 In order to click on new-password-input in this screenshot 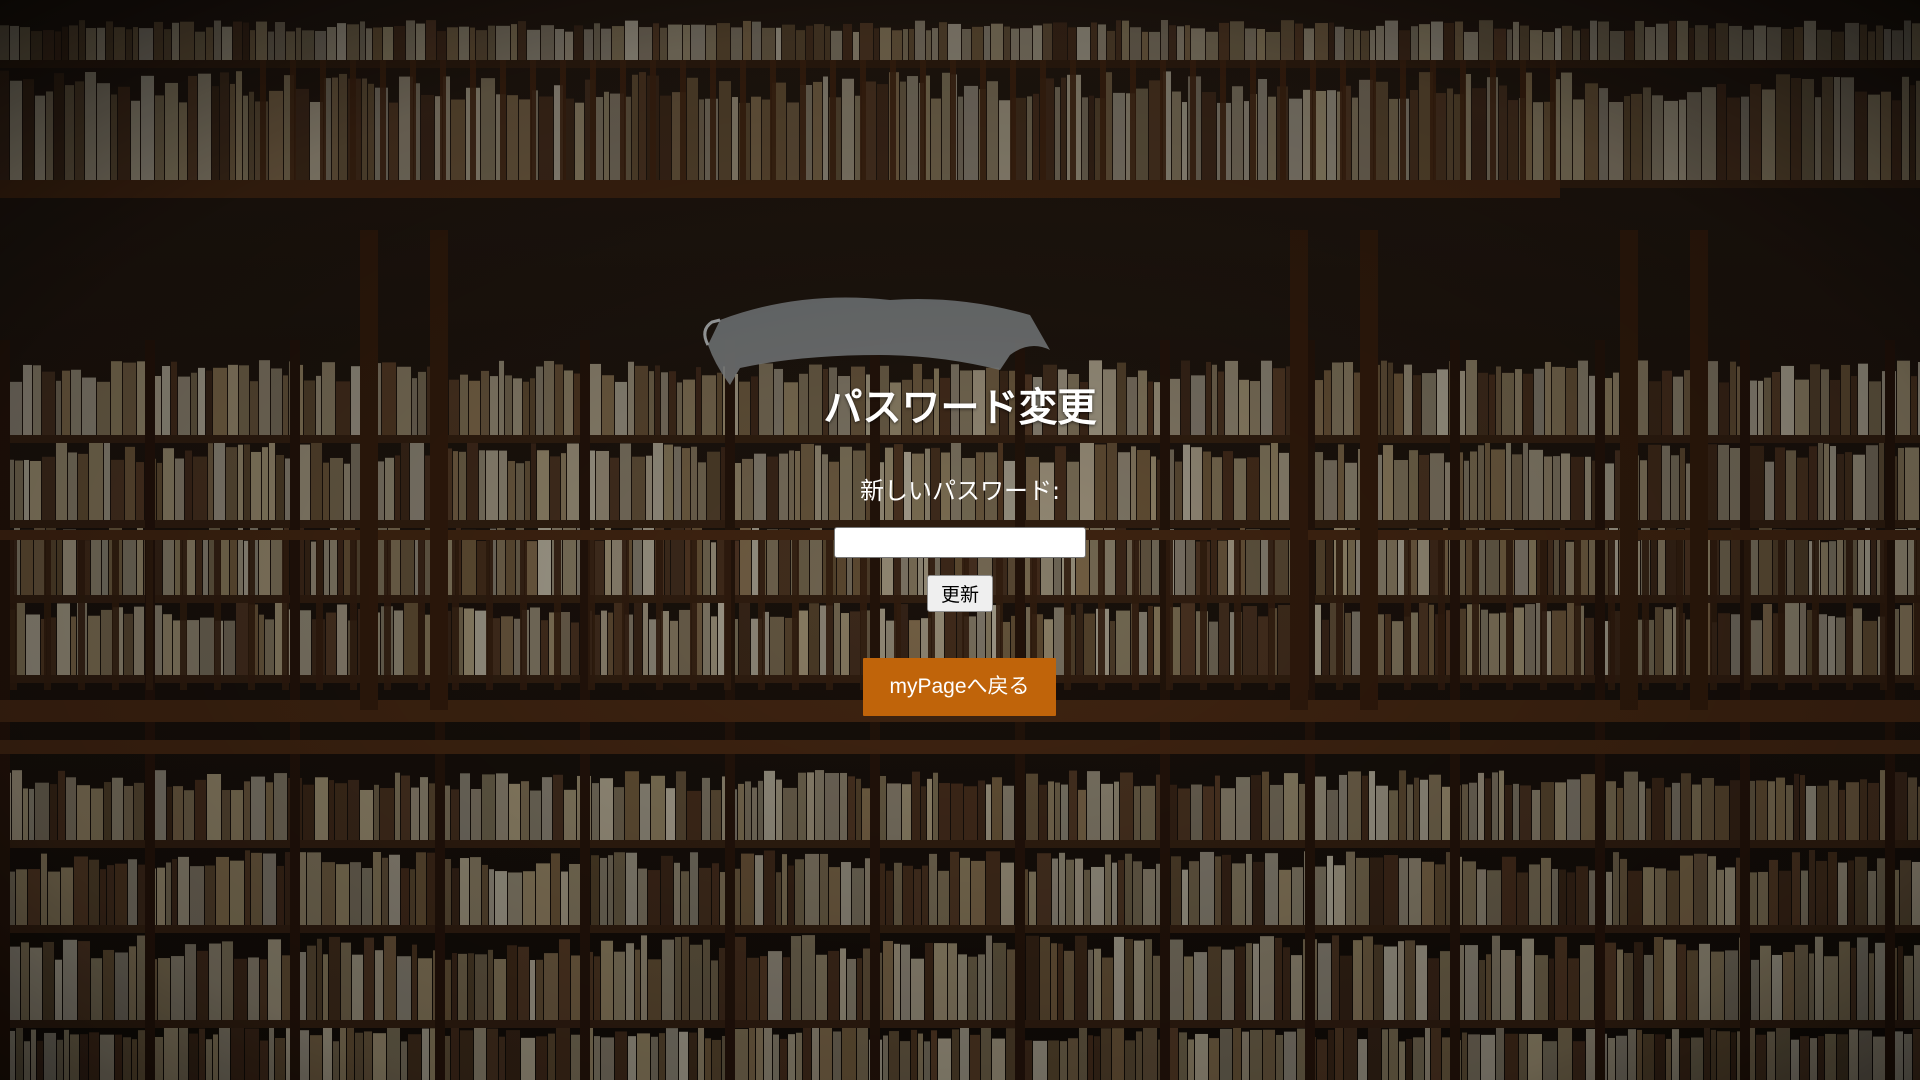, I will do `click(960, 542)`.